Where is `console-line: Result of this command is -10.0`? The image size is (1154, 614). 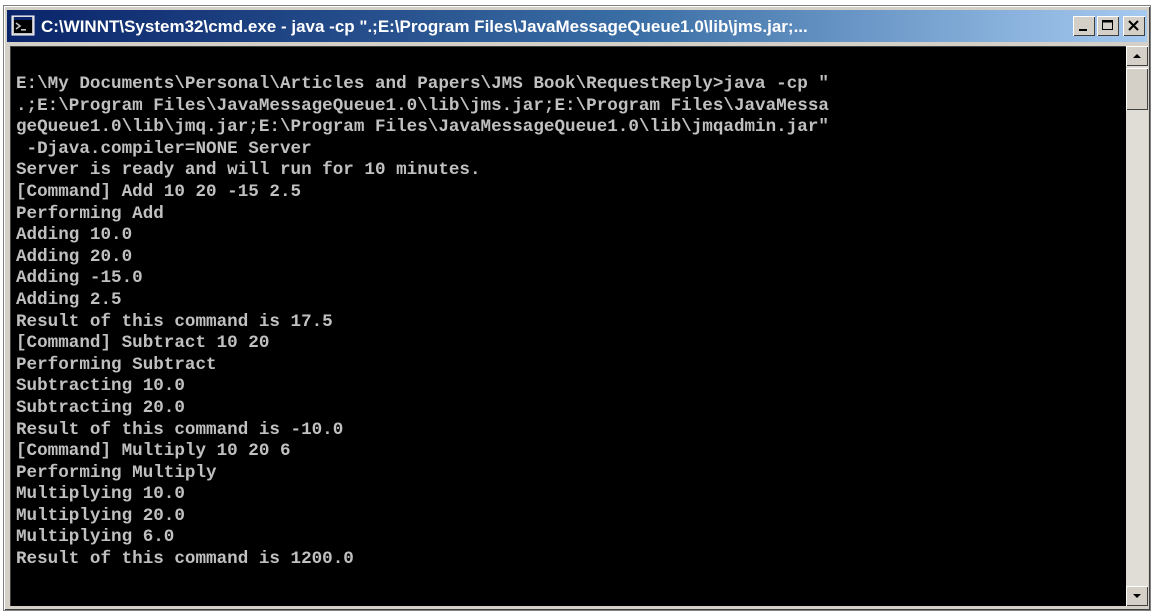
console-line: Result of this command is -10.0 is located at coordinates (180, 429).